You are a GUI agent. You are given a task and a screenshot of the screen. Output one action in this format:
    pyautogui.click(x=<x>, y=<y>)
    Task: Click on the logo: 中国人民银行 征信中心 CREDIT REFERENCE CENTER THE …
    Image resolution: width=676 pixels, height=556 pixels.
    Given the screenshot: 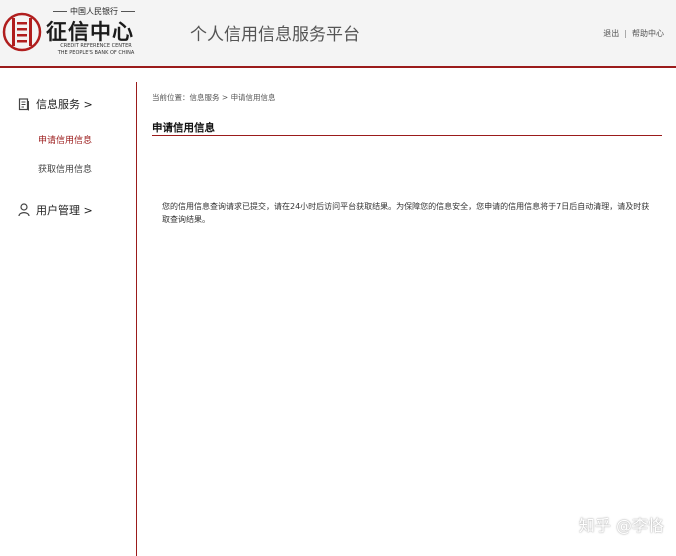 What is the action you would take?
    pyautogui.click(x=77, y=33)
    